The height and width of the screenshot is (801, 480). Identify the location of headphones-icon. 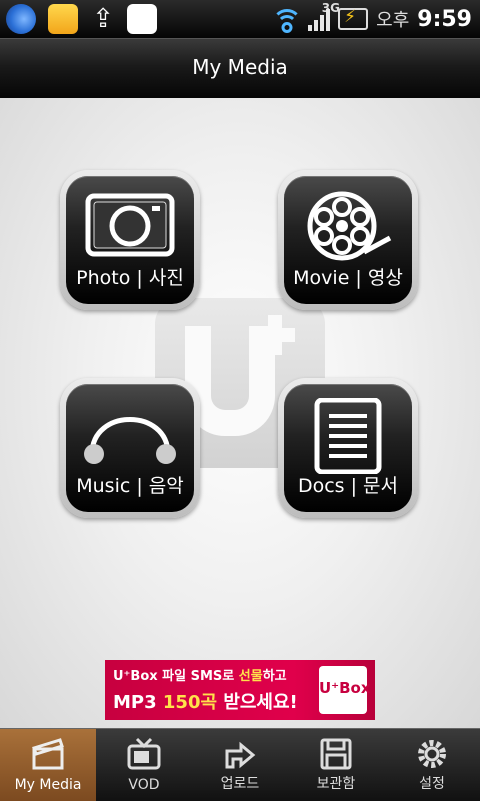
(130, 440).